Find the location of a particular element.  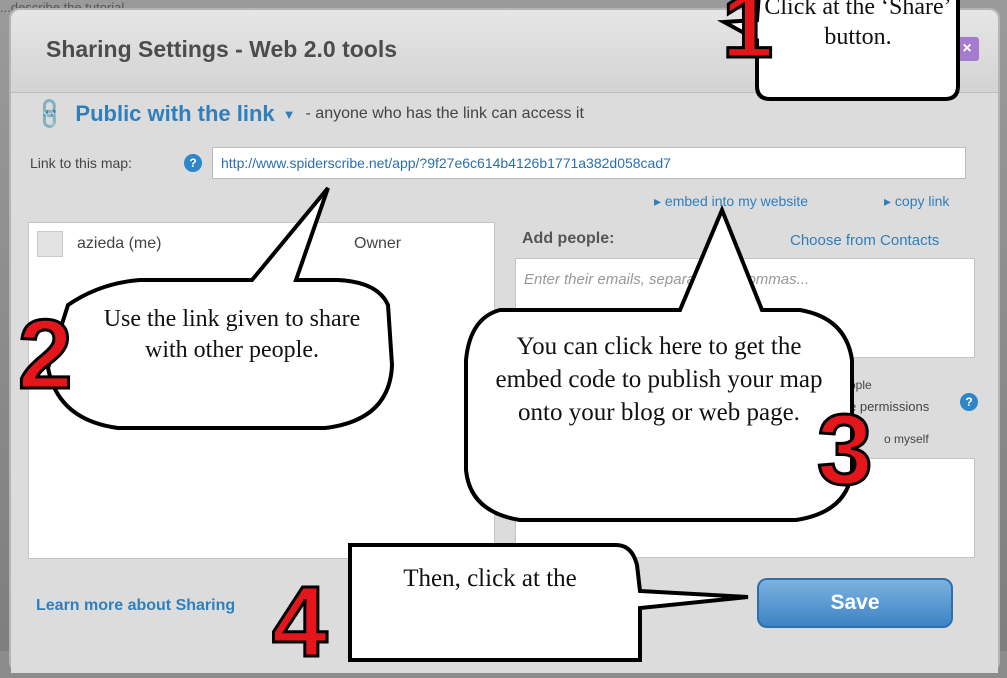

callout-4-number: 4 is located at coordinates (300, 622).